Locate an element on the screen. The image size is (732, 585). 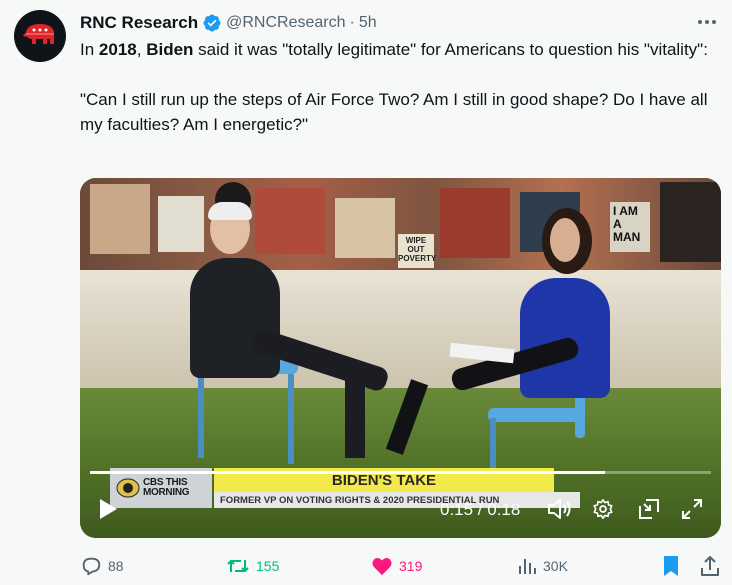
bookmark-icon is located at coordinates (671, 566).